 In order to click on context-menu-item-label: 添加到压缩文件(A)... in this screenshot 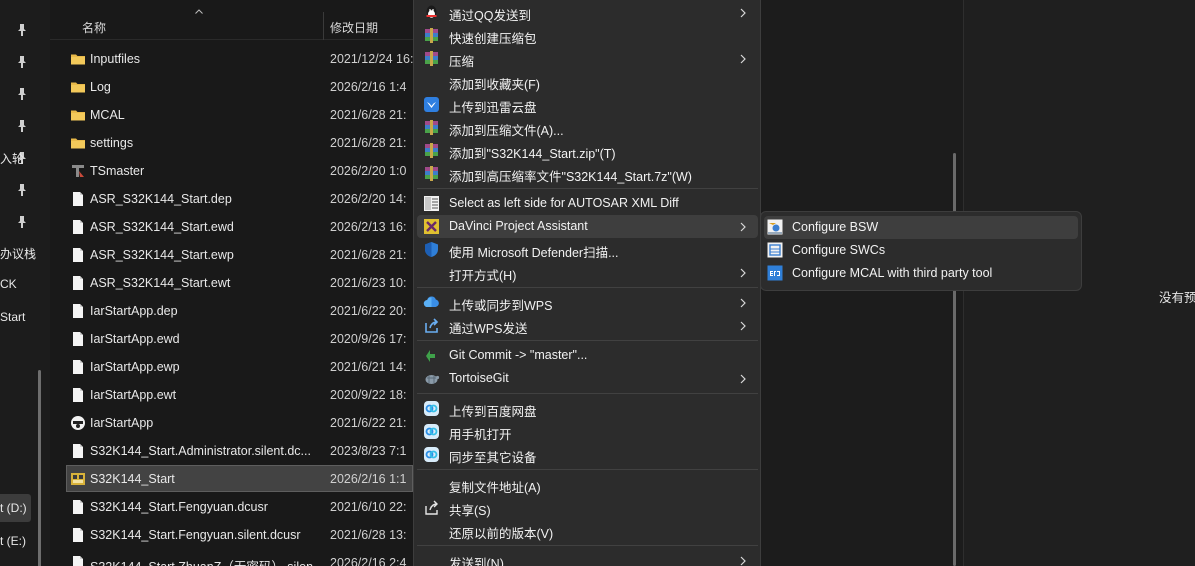, I will do `click(506, 131)`.